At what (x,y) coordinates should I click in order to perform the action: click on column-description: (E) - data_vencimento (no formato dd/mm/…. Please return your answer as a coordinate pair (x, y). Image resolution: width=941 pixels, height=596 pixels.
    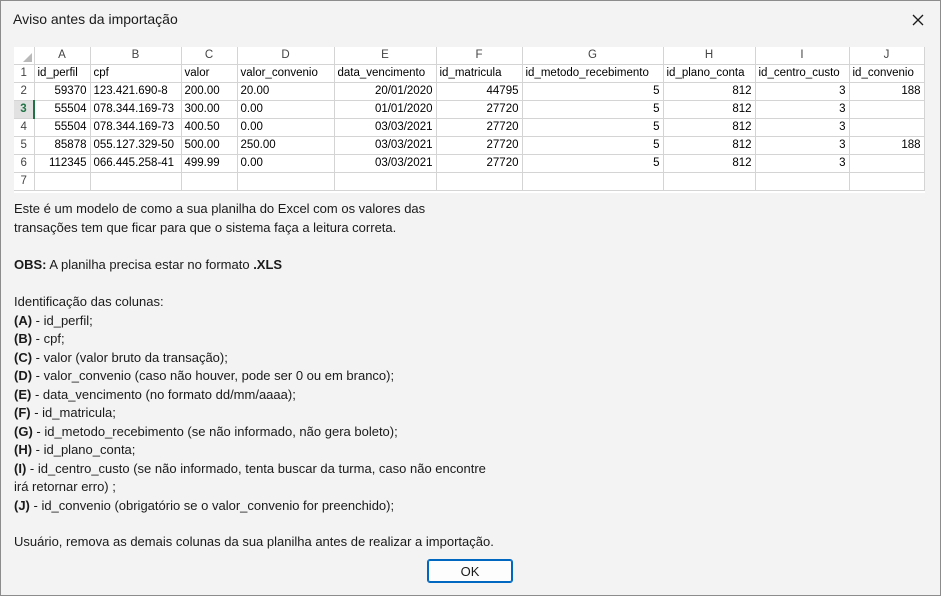
    Looking at the image, I should click on (250, 395).